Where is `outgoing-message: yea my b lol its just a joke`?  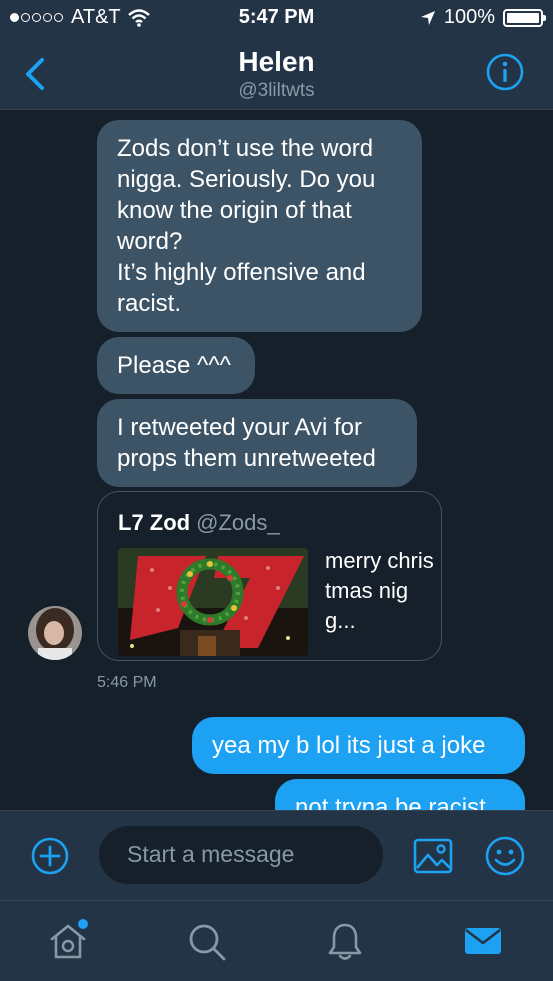
outgoing-message: yea my b lol its just a joke is located at coordinates (358, 745).